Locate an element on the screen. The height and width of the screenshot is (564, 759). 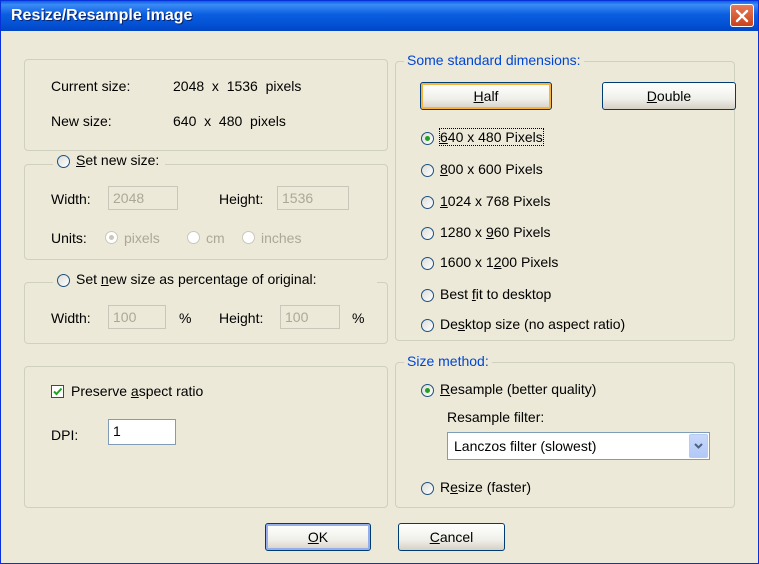
standard-dimensions-legend: Some standard dimensions: is located at coordinates (494, 60).